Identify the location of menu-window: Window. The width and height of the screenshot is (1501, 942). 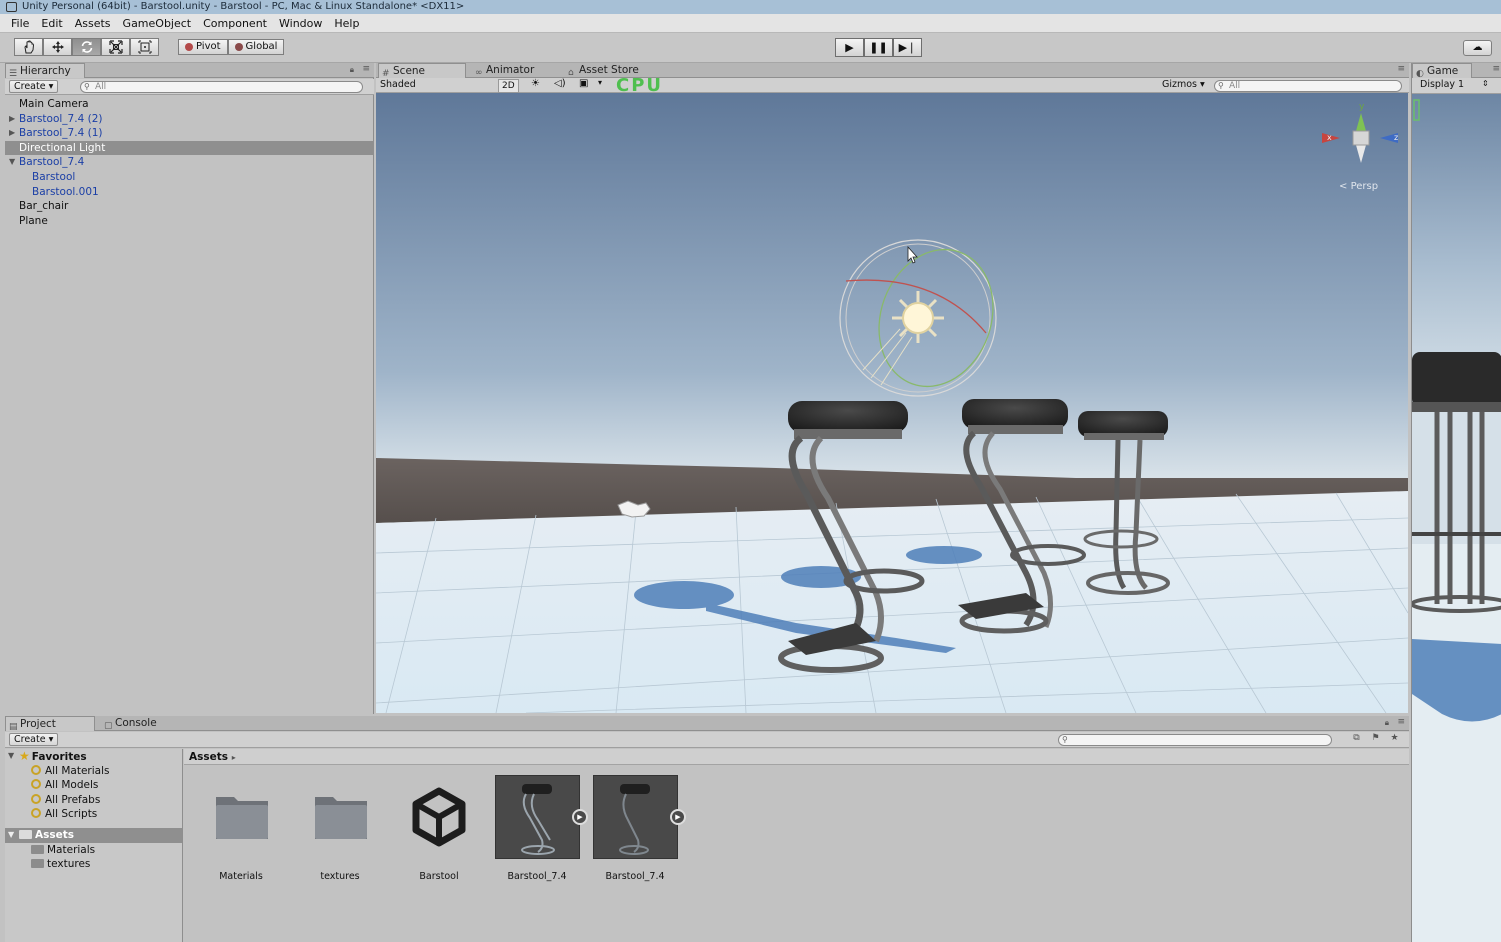
(300, 23).